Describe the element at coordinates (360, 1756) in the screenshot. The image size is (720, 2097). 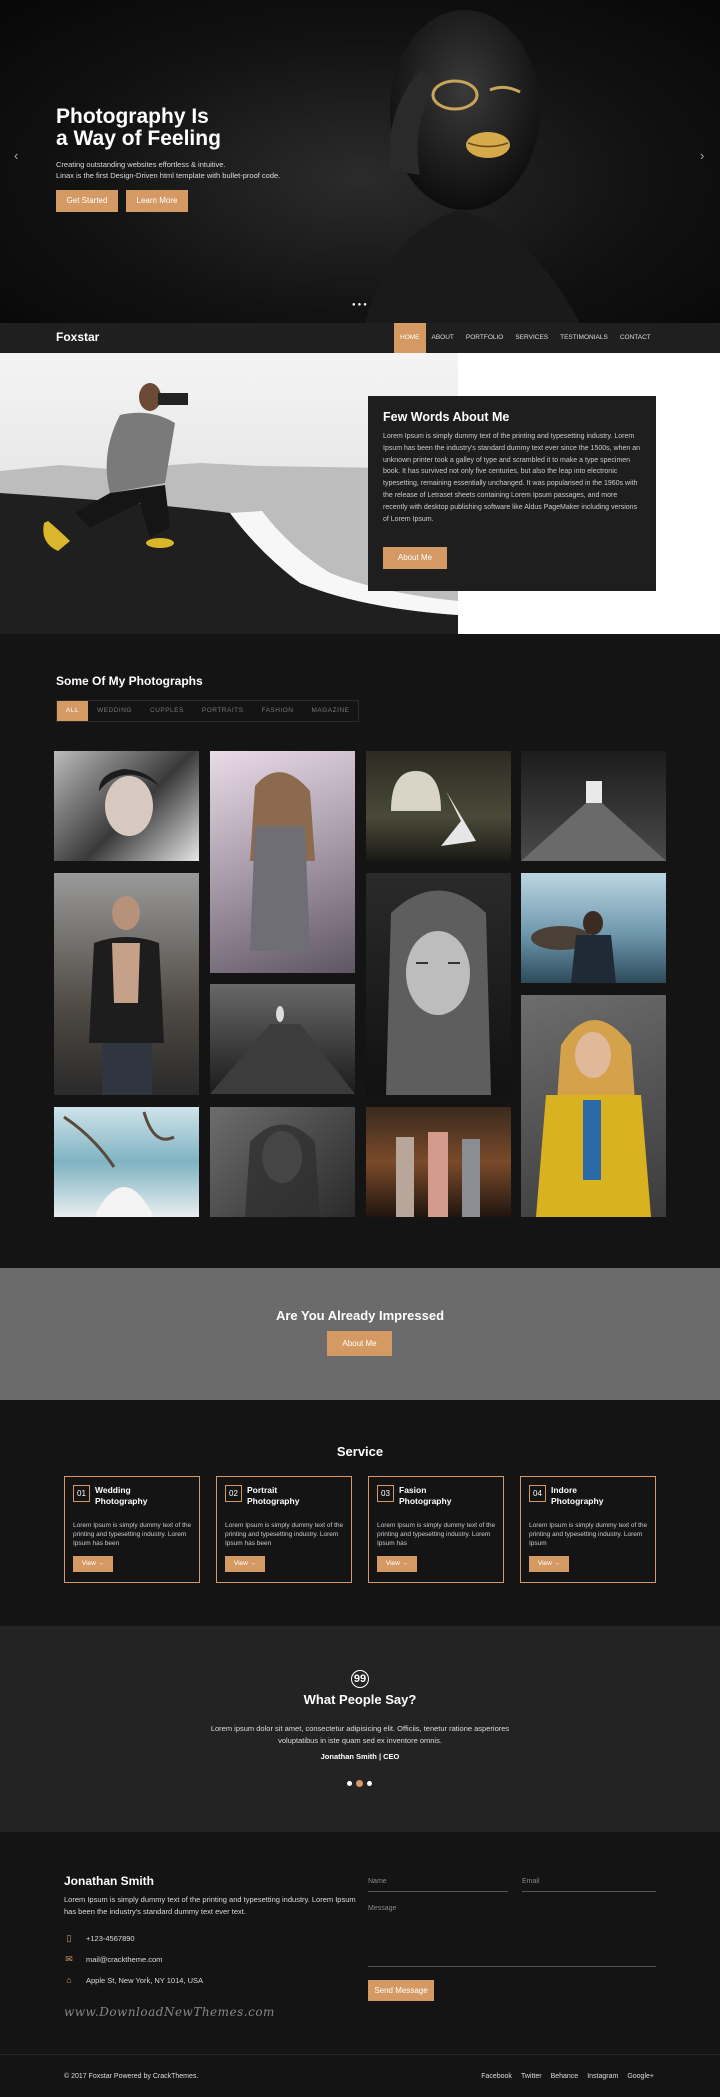
I see `testimonial-author: Jonathan Smith | CEO` at that location.